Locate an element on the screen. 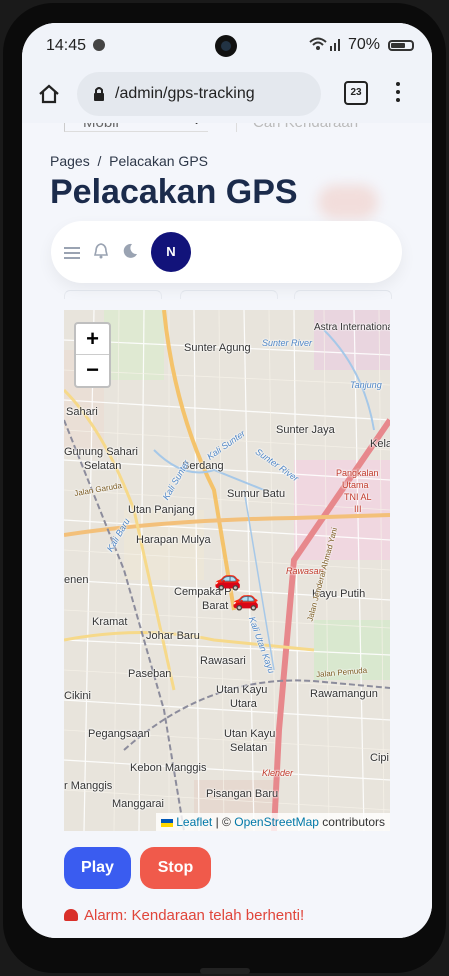  map-label: Pisangan Baru is located at coordinates (242, 794).